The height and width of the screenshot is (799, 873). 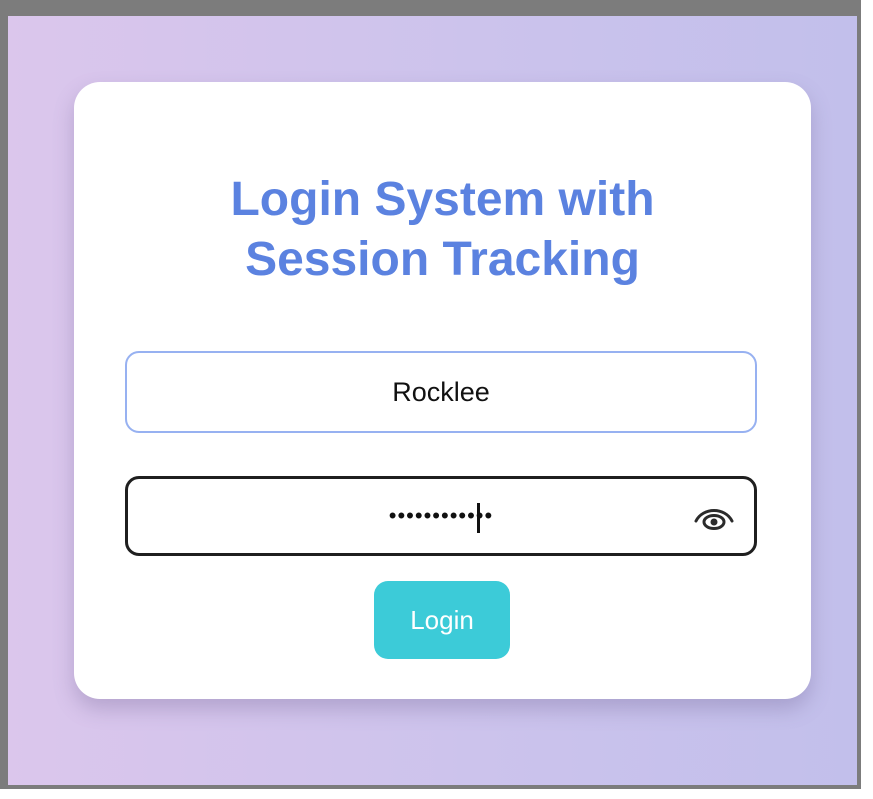 I want to click on password-input, so click(x=441, y=516).